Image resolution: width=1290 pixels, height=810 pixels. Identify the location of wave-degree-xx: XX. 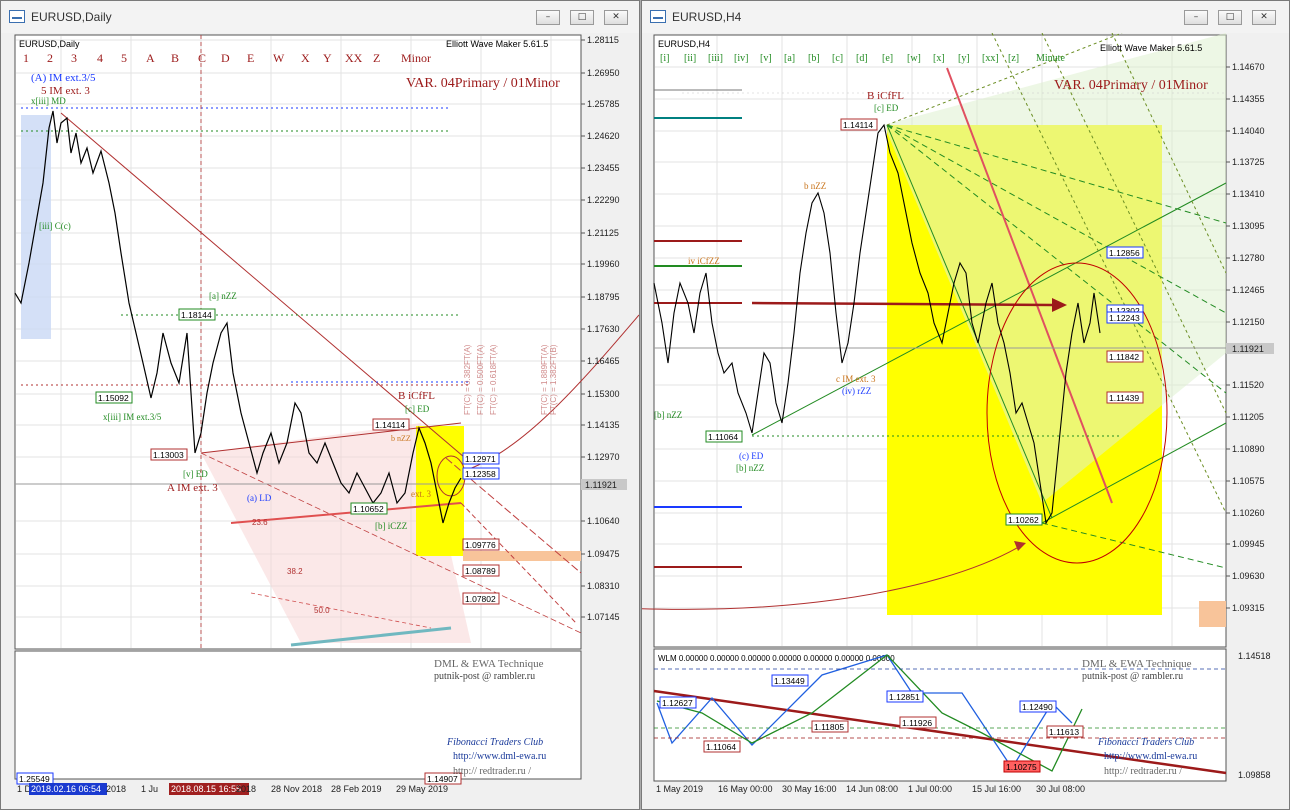
(354, 58).